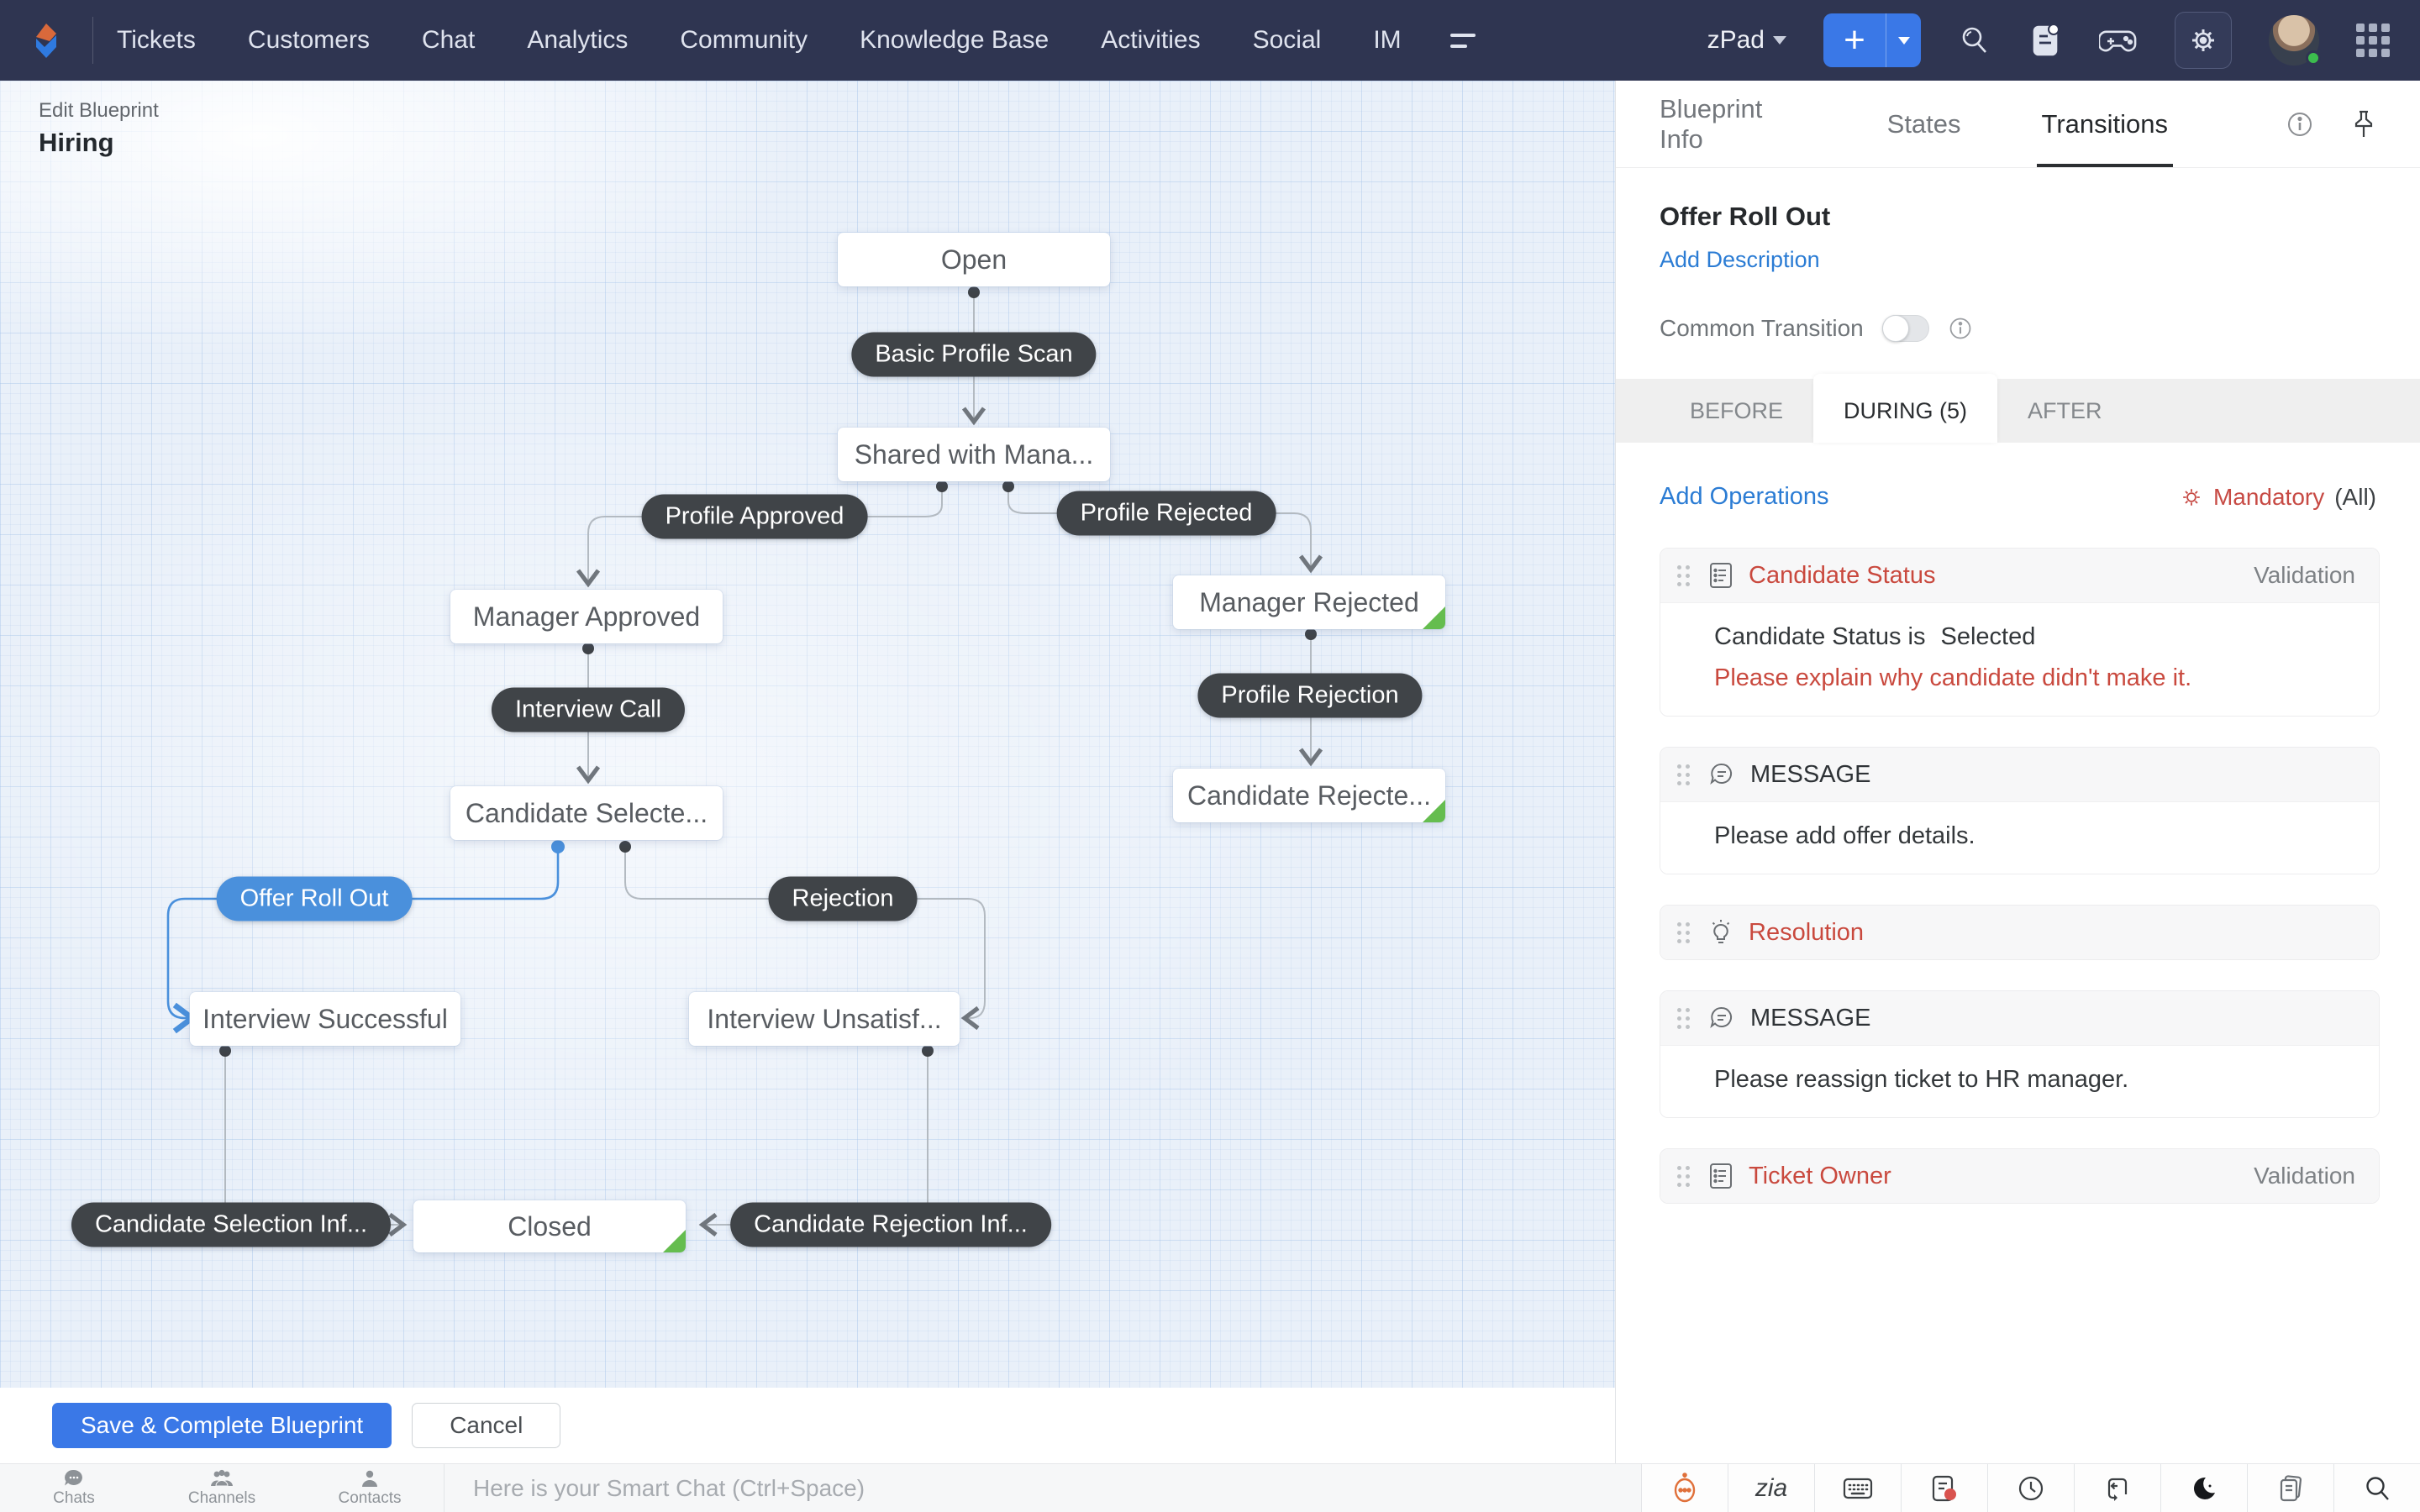  What do you see at coordinates (2363, 124) in the screenshot?
I see `pin-icon` at bounding box center [2363, 124].